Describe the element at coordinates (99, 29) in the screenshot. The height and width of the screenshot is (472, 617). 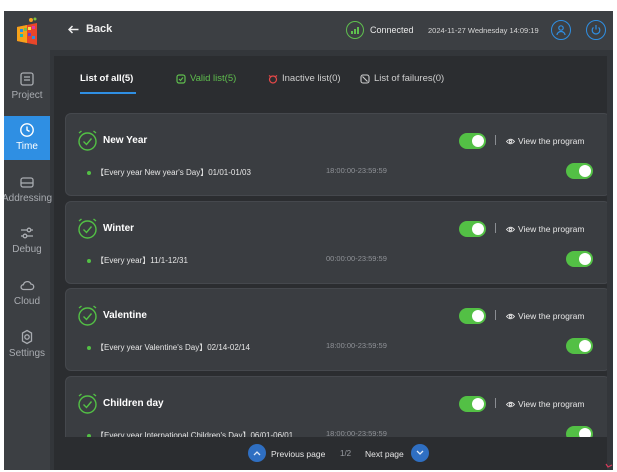
I see `back-label: Back` at that location.